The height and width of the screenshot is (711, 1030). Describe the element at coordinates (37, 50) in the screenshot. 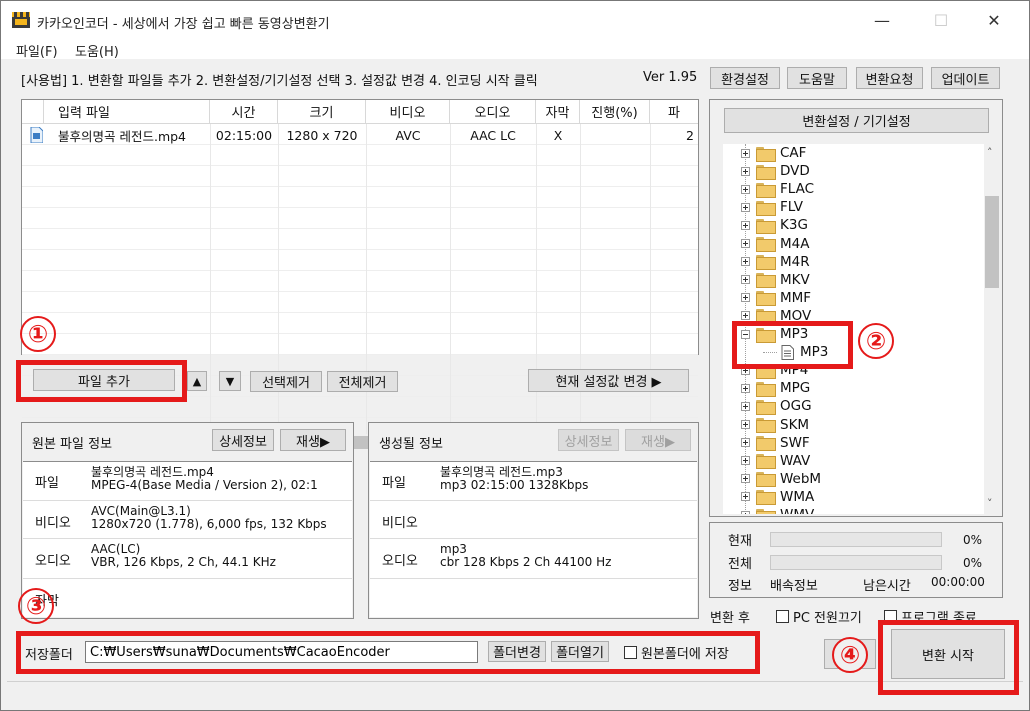

I see `menu-file: 파일(F)` at that location.